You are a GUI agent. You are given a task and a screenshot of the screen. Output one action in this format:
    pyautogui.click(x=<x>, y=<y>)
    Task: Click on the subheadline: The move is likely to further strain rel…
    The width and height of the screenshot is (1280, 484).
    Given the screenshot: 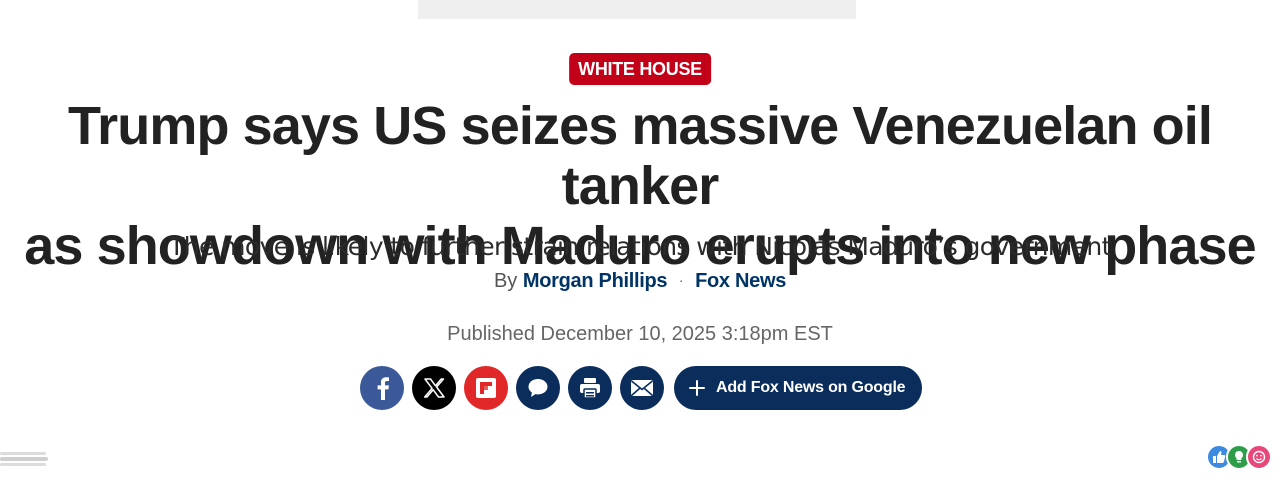 What is the action you would take?
    pyautogui.click(x=640, y=246)
    